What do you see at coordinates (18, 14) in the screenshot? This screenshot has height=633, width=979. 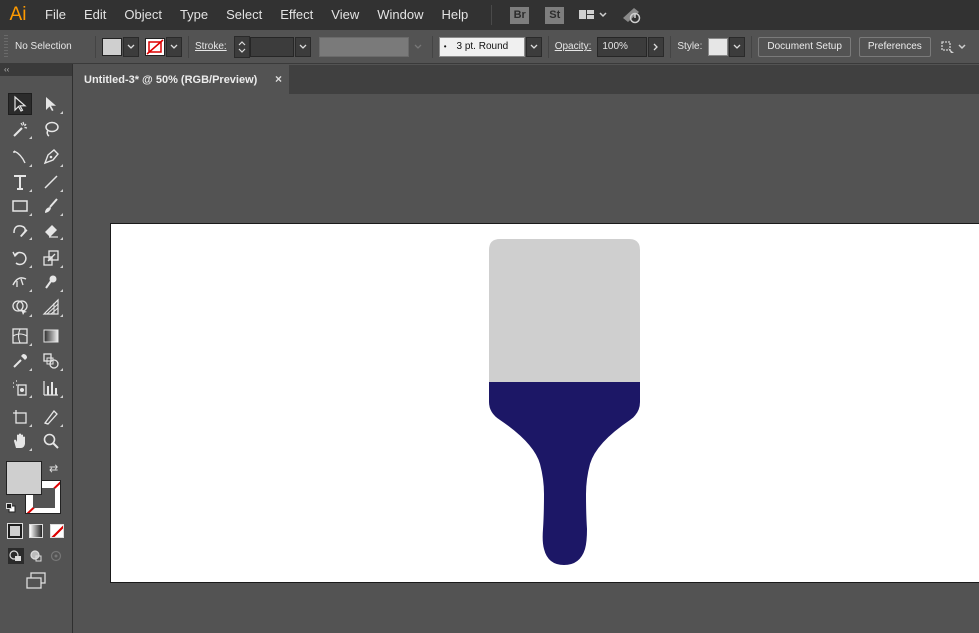 I see `app-logo: Ai` at bounding box center [18, 14].